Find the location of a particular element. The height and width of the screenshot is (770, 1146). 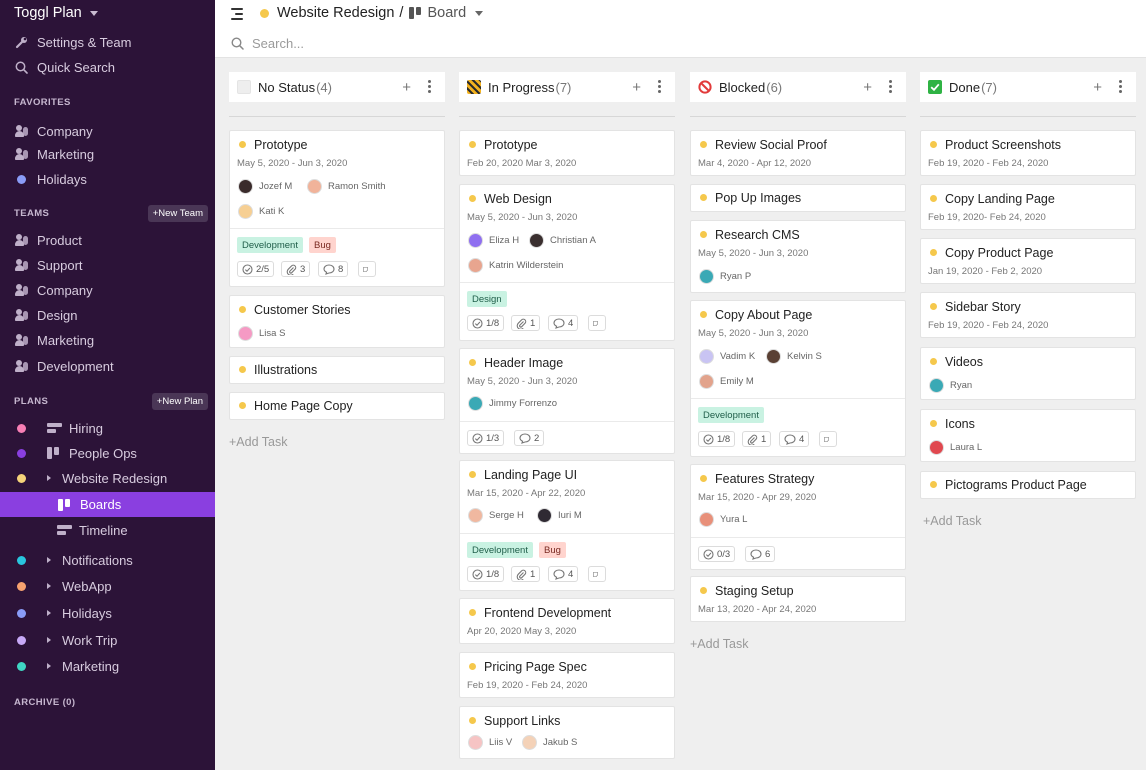

plan-holidays: Holidays is located at coordinates (107, 613).